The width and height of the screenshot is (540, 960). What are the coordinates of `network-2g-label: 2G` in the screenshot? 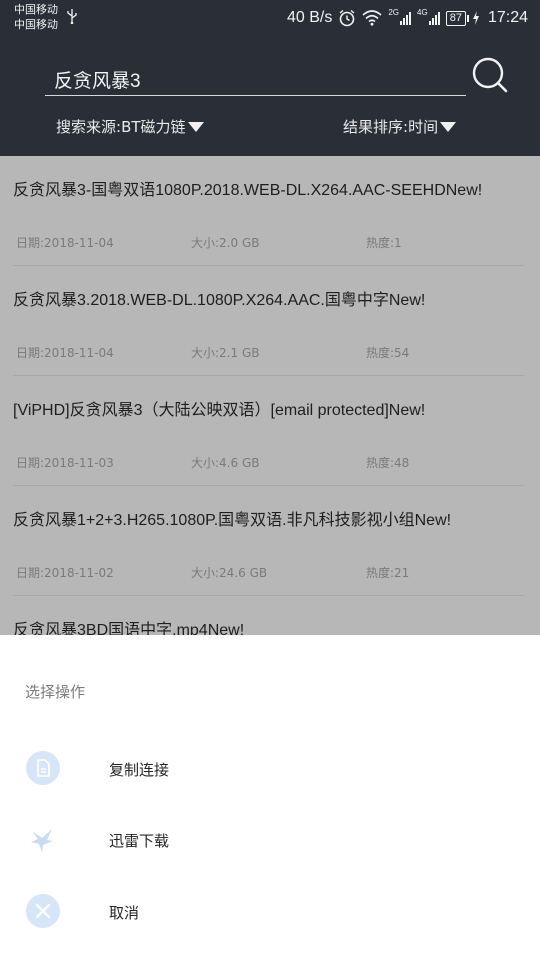 It's located at (394, 12).